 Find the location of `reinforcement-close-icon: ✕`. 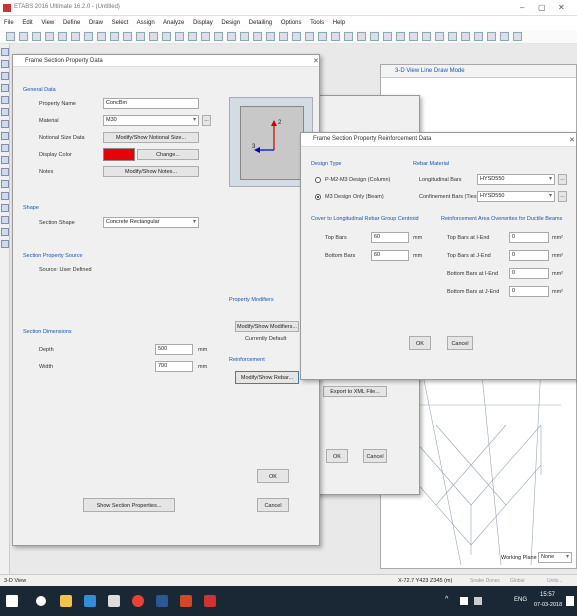

reinforcement-close-icon: ✕ is located at coordinates (572, 140).